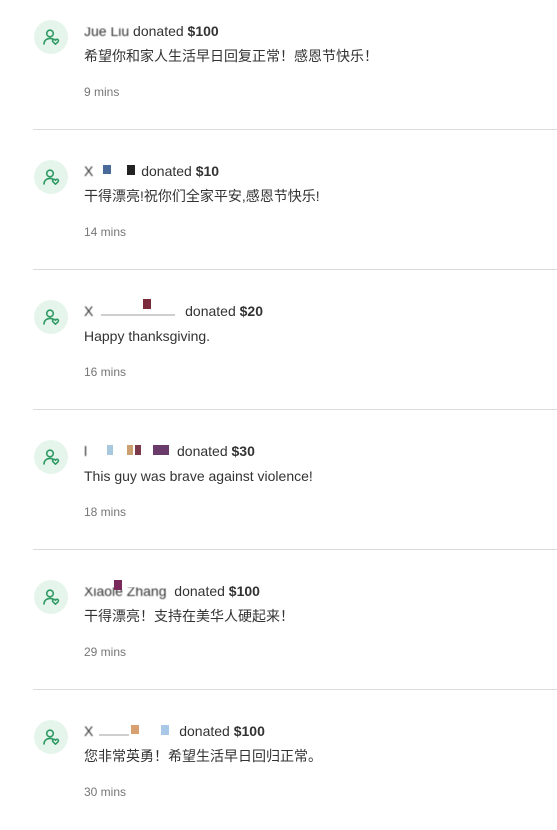  Describe the element at coordinates (198, 476) in the screenshot. I see `donation-message: This guy was brave against violence!` at that location.